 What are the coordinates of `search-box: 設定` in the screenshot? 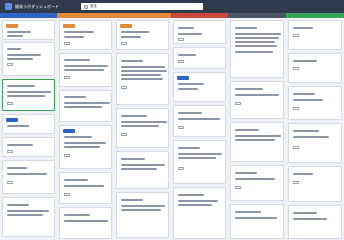 It's located at (142, 6).